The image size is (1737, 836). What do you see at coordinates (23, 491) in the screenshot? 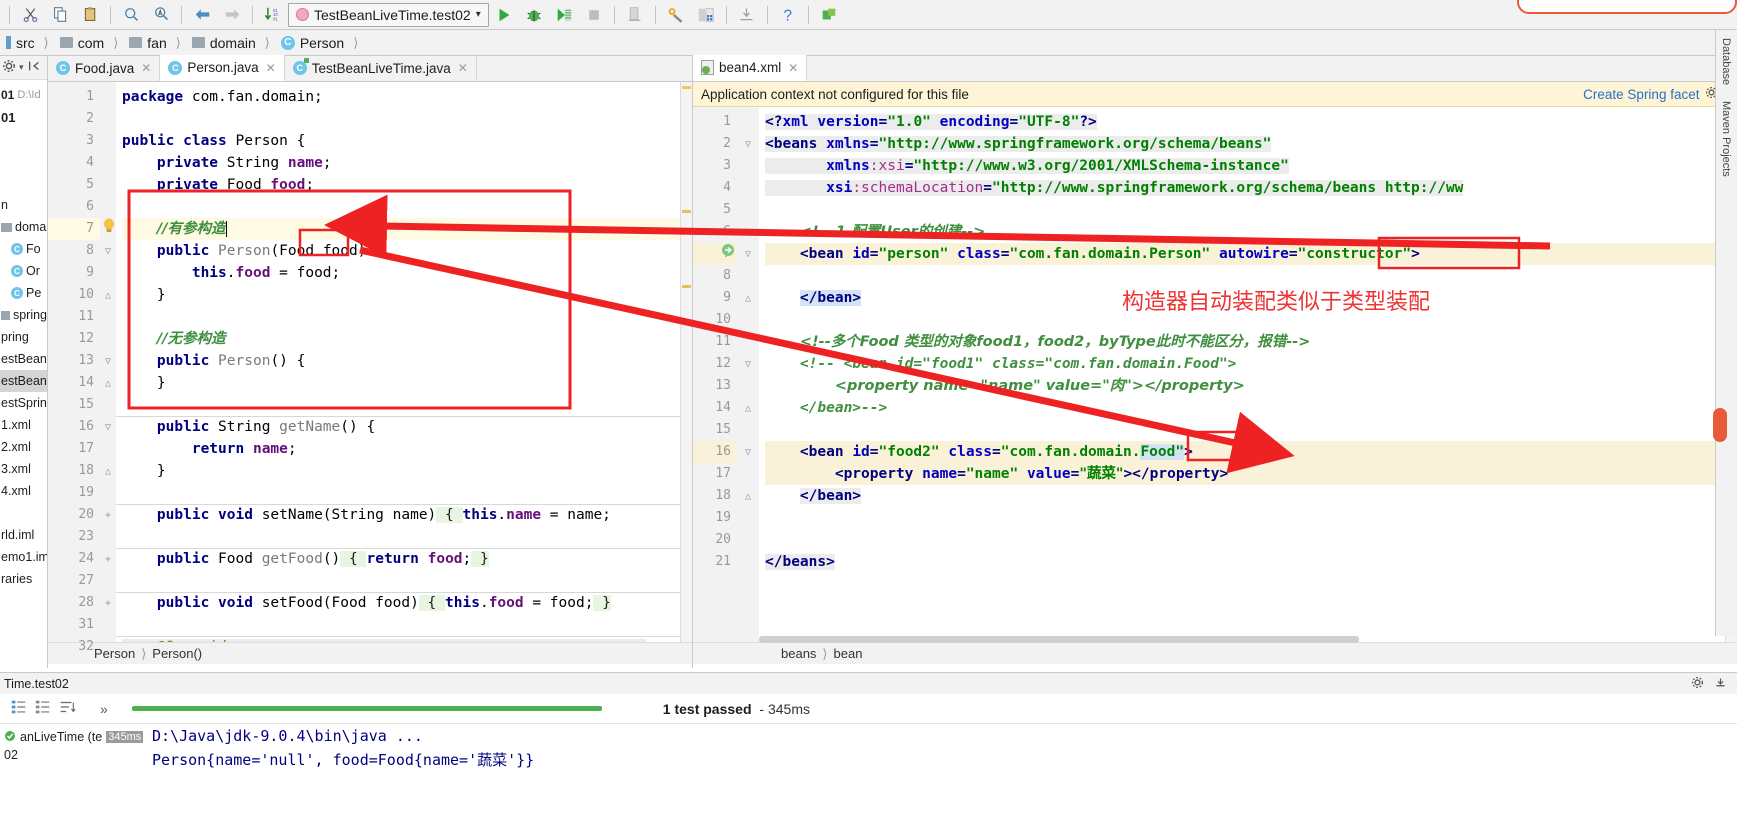
I see `tree-item: 4.xml` at bounding box center [23, 491].